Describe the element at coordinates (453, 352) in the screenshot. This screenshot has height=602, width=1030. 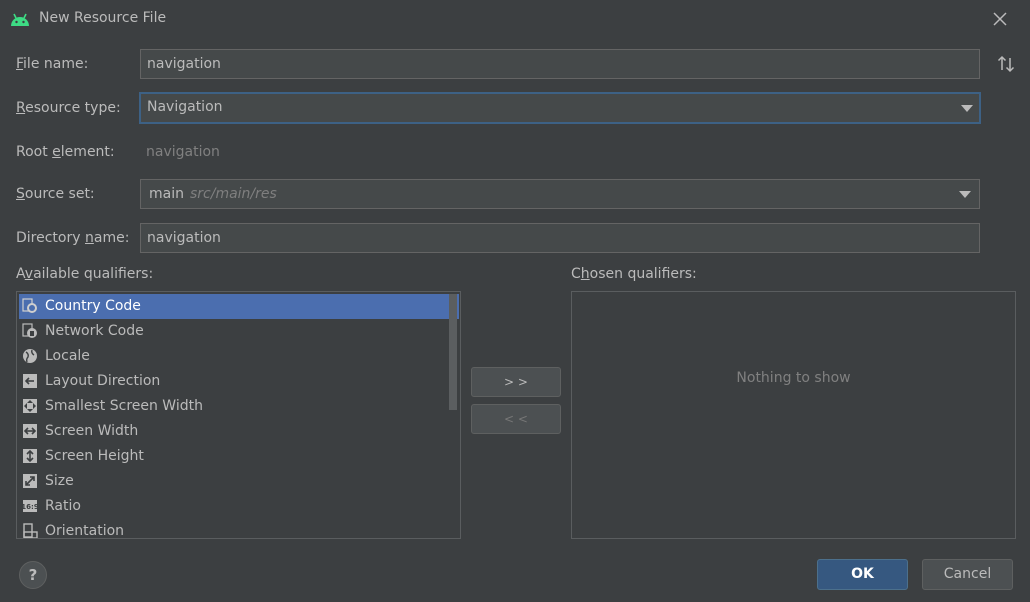
I see `list-scrollbar` at that location.